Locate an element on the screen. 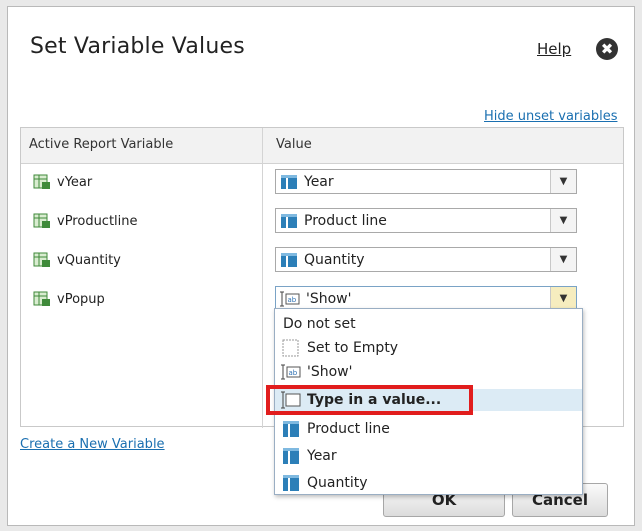 The height and width of the screenshot is (531, 642). option-label: 'Show' is located at coordinates (330, 372).